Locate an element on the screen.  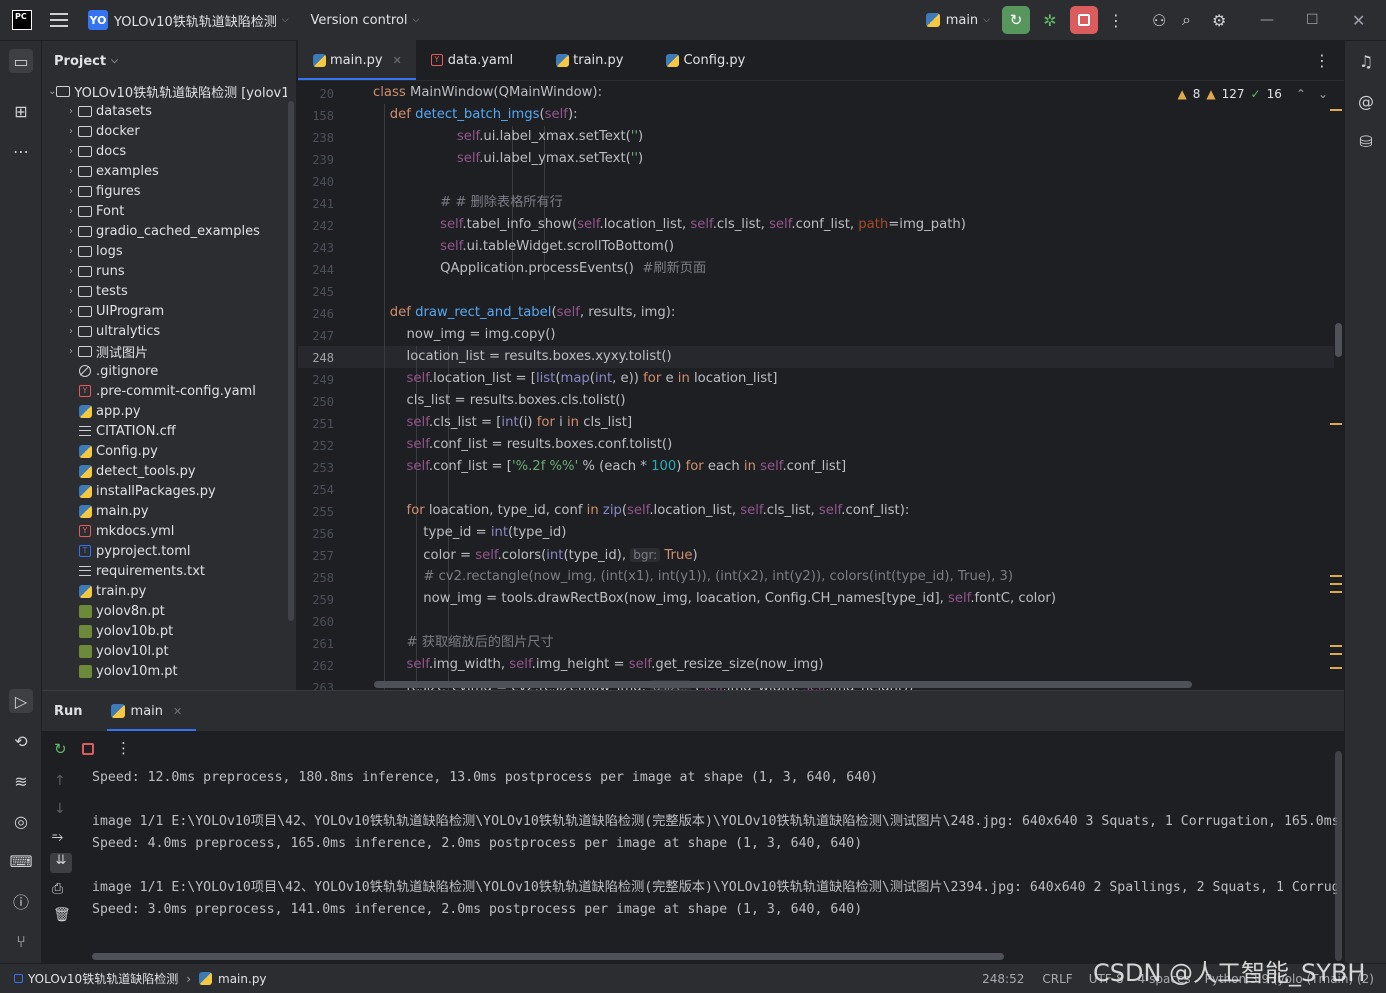
tree-item: › UIProgram is located at coordinates (164, 311).